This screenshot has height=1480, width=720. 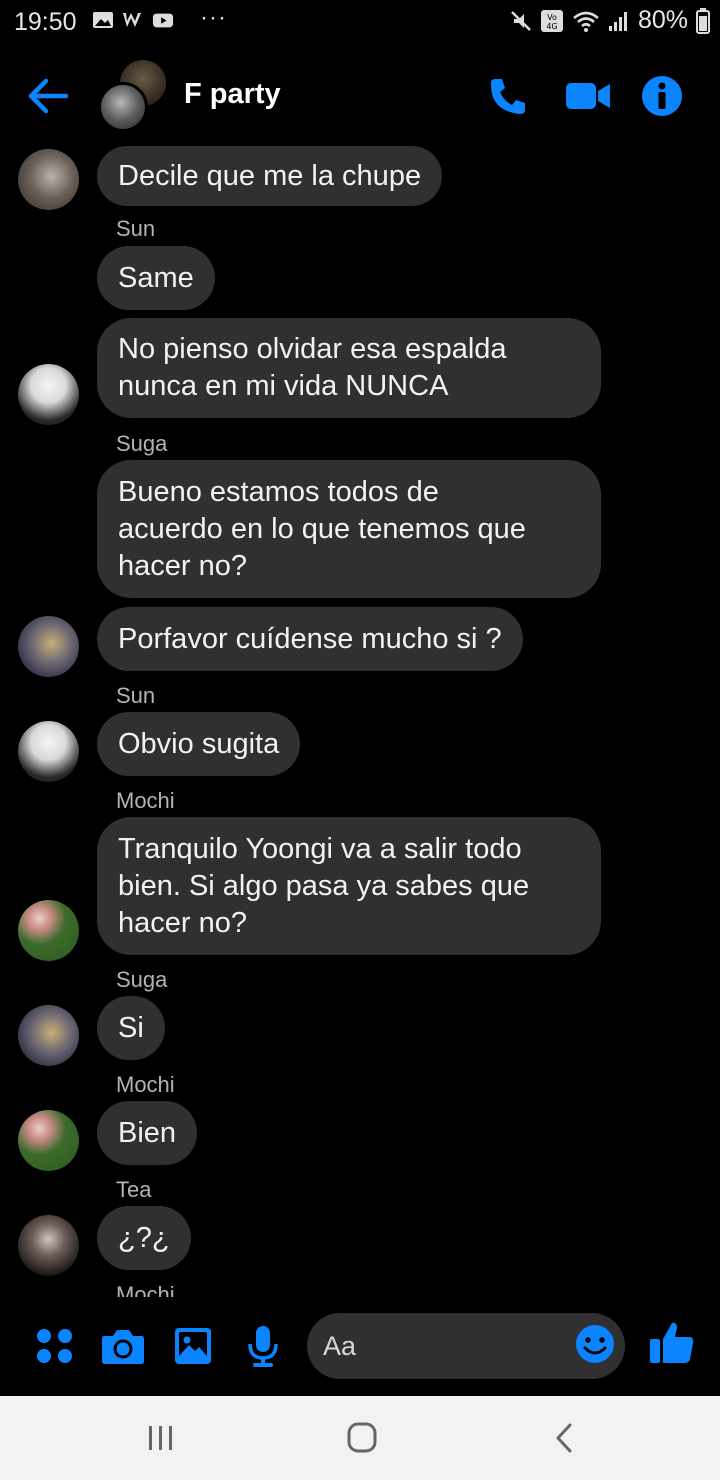 I want to click on mute-icon, so click(x=521, y=20).